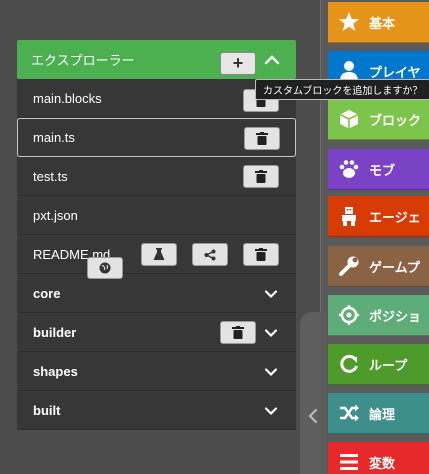 The height and width of the screenshot is (474, 429). I want to click on category-logic: 論理, so click(378, 413).